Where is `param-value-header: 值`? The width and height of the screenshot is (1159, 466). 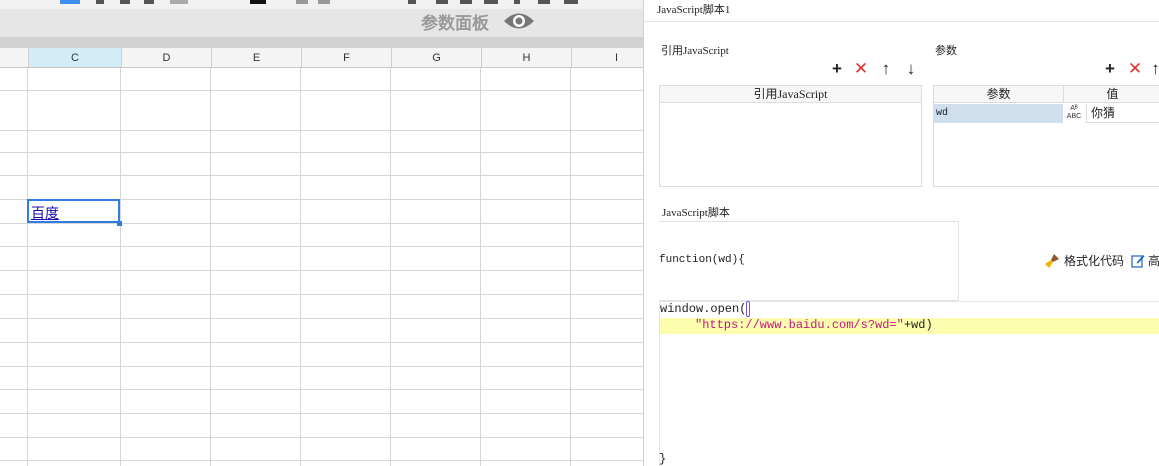 param-value-header: 值 is located at coordinates (1111, 94).